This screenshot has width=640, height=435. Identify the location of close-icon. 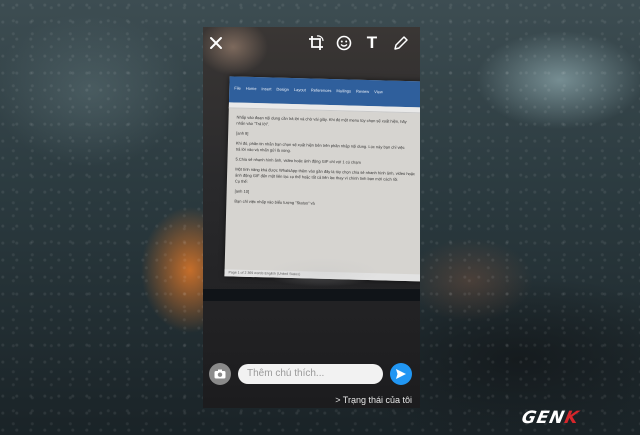
(216, 43).